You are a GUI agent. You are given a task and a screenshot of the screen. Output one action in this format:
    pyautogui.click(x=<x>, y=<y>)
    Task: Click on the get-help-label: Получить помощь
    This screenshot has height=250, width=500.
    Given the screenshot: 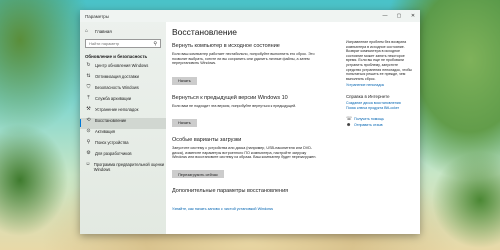 What is the action you would take?
    pyautogui.click(x=369, y=119)
    